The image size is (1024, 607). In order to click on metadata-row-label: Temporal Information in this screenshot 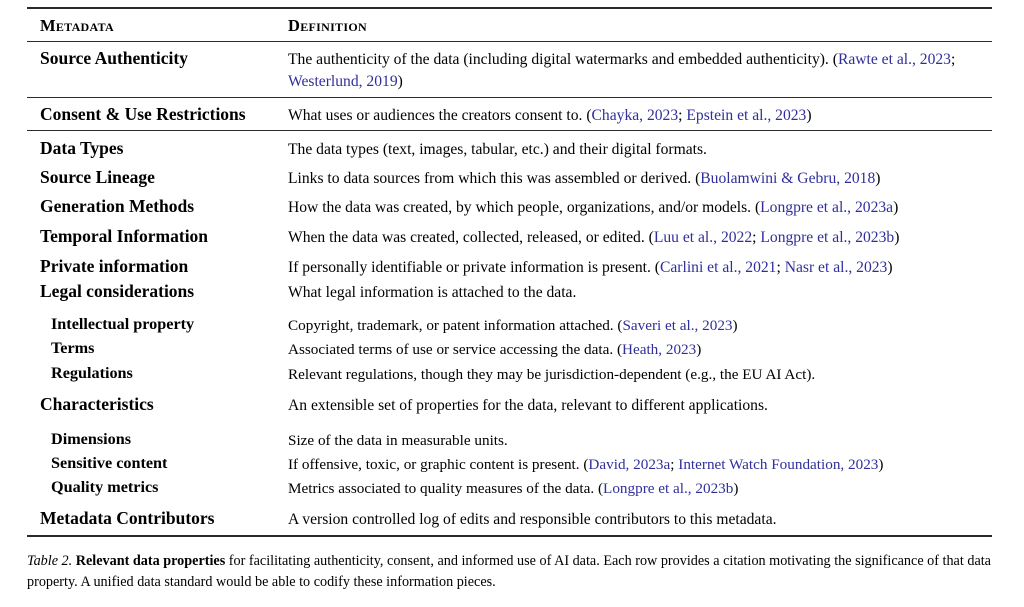, I will do `click(124, 236)`.